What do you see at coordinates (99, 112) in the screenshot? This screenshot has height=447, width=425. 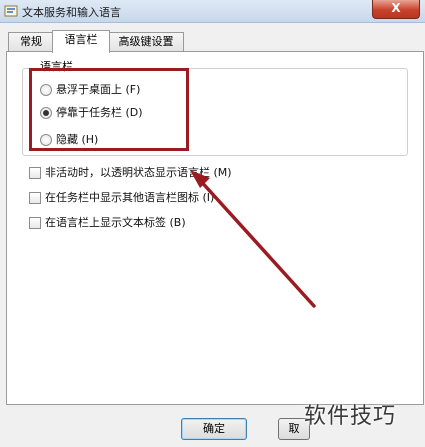 I see `radio-label: 停靠于任务栏 (D)` at bounding box center [99, 112].